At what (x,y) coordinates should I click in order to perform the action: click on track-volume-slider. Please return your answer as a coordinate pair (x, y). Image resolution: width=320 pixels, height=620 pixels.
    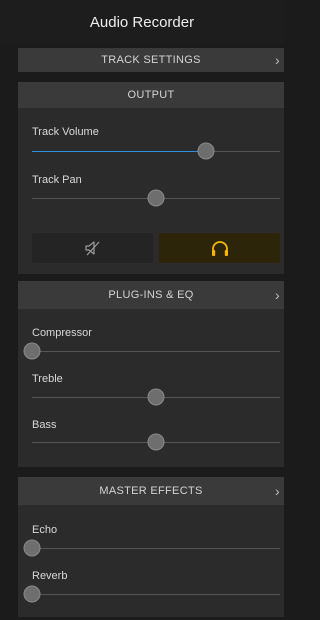
    Looking at the image, I should click on (156, 151).